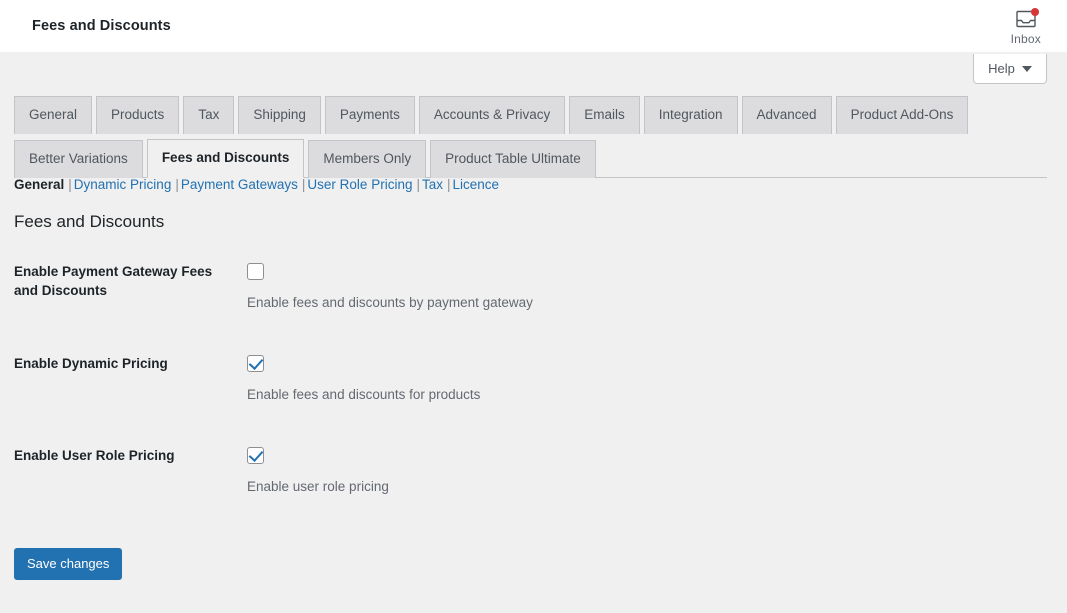 Image resolution: width=1067 pixels, height=613 pixels. I want to click on checkbox-enable-payment-gateway-fees, so click(255, 271).